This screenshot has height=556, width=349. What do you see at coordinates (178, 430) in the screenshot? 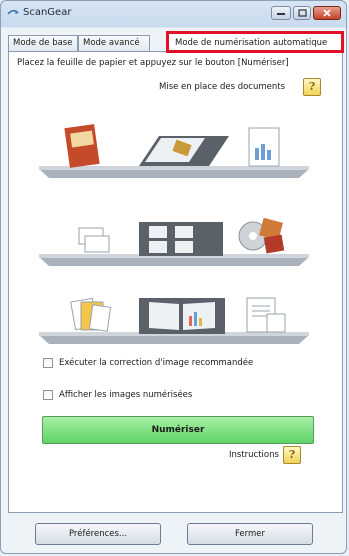
I see `scan-button: Numériser` at bounding box center [178, 430].